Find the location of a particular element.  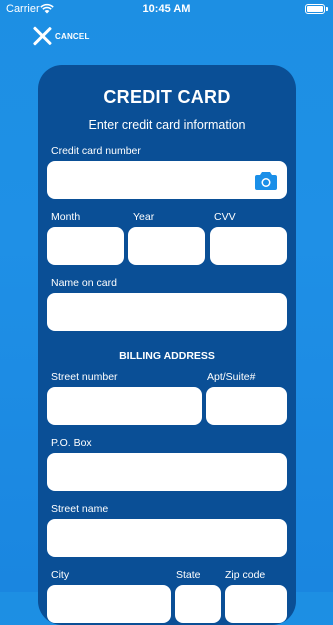

name-on-card-label: Name on card is located at coordinates (84, 283).